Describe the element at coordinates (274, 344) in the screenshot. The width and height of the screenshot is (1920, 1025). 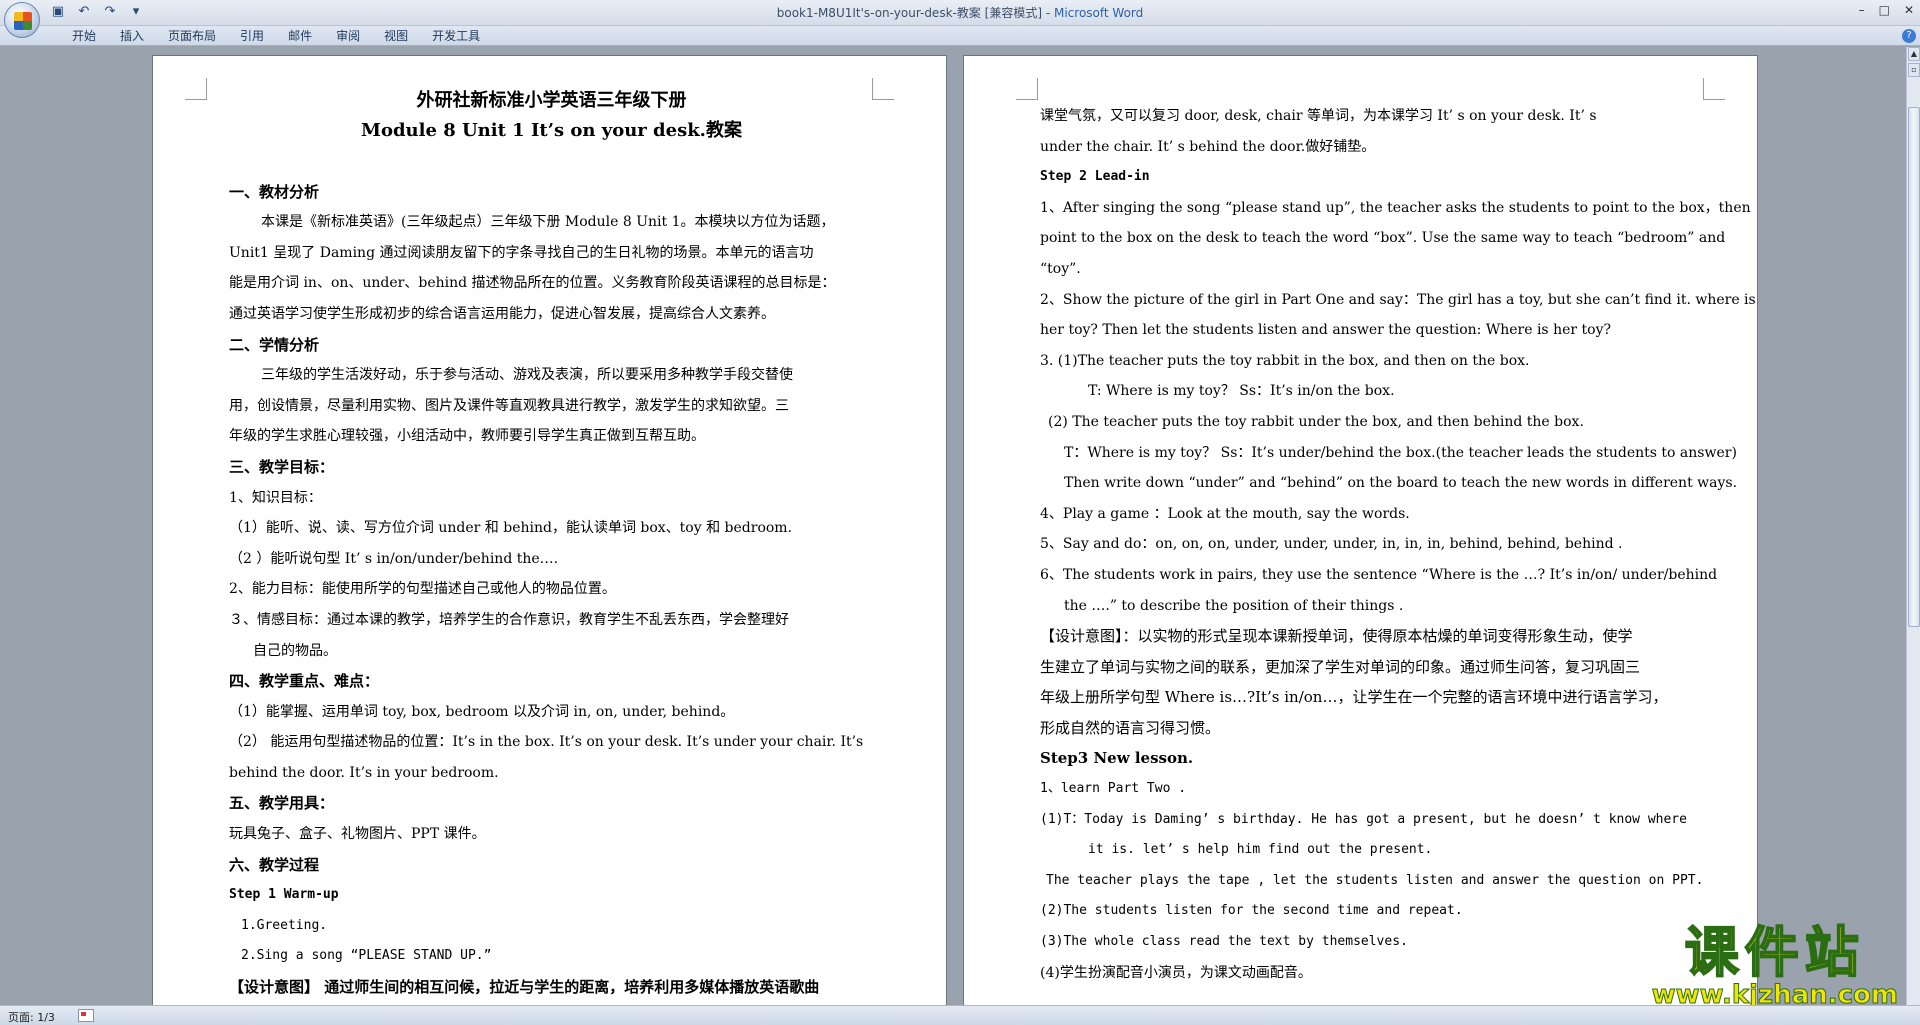
I see `section-heading: 二、学情分析` at that location.